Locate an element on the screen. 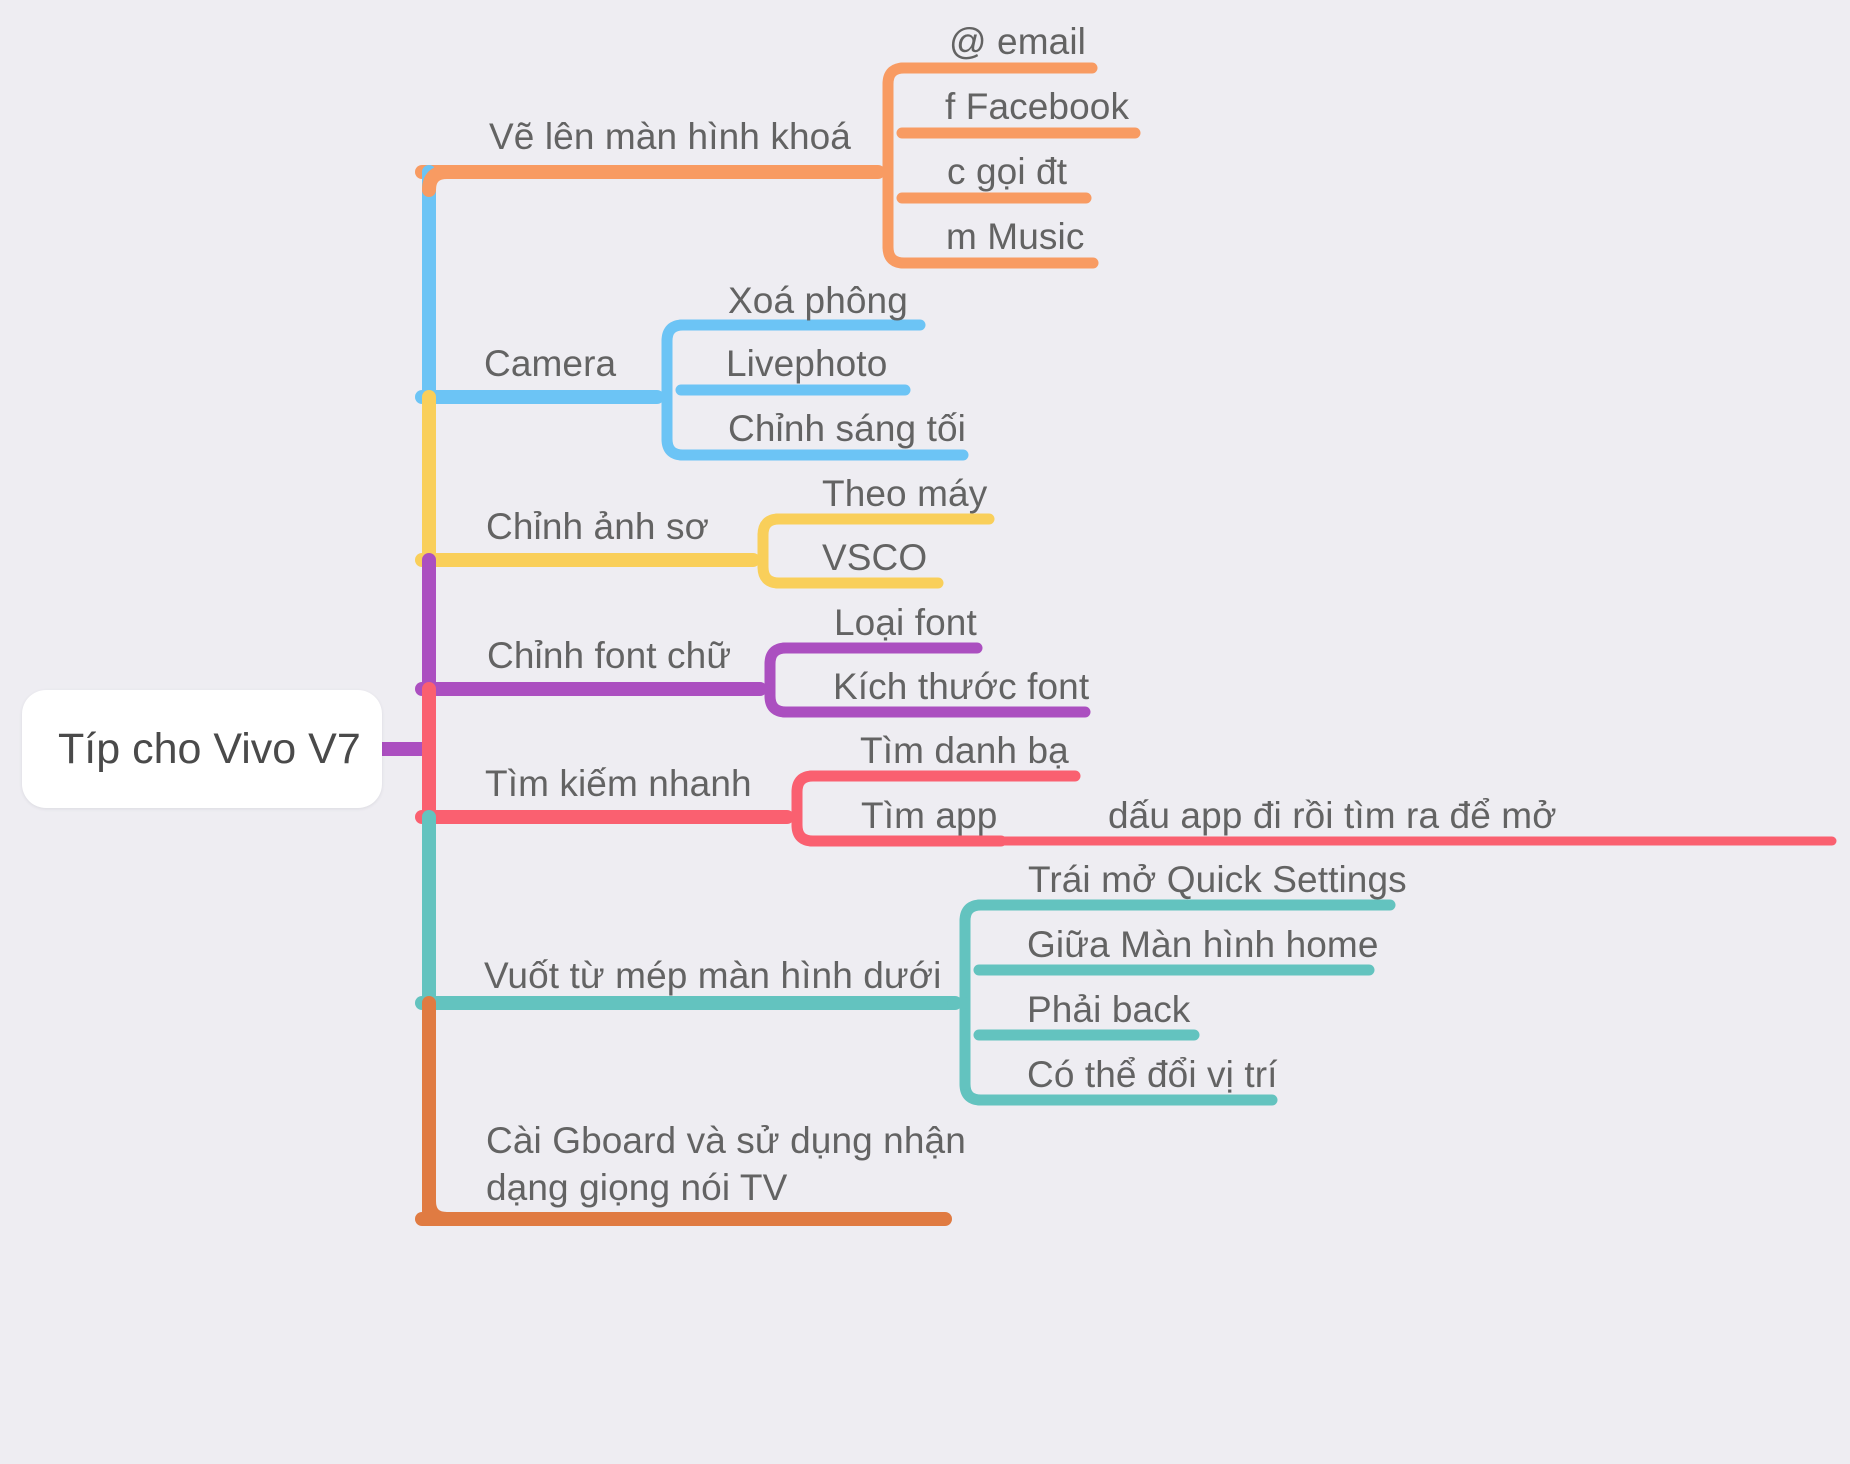 The image size is (1850, 1464). child-label: Tìm app is located at coordinates (929, 816).